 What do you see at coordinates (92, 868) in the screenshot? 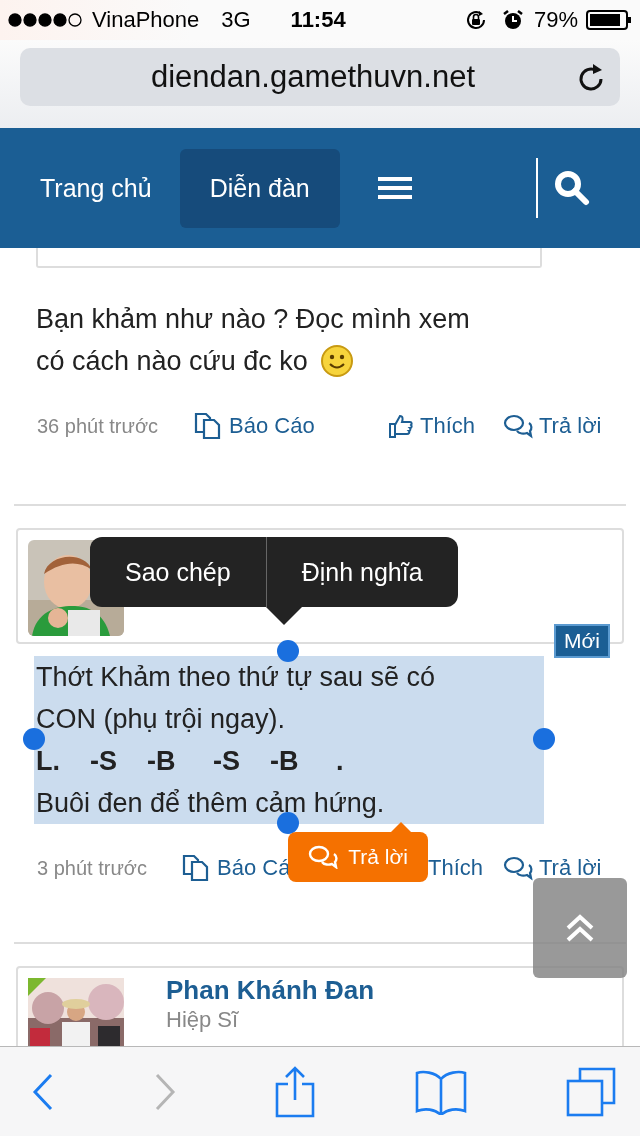
I see `post-time: 3 phút trước` at bounding box center [92, 868].